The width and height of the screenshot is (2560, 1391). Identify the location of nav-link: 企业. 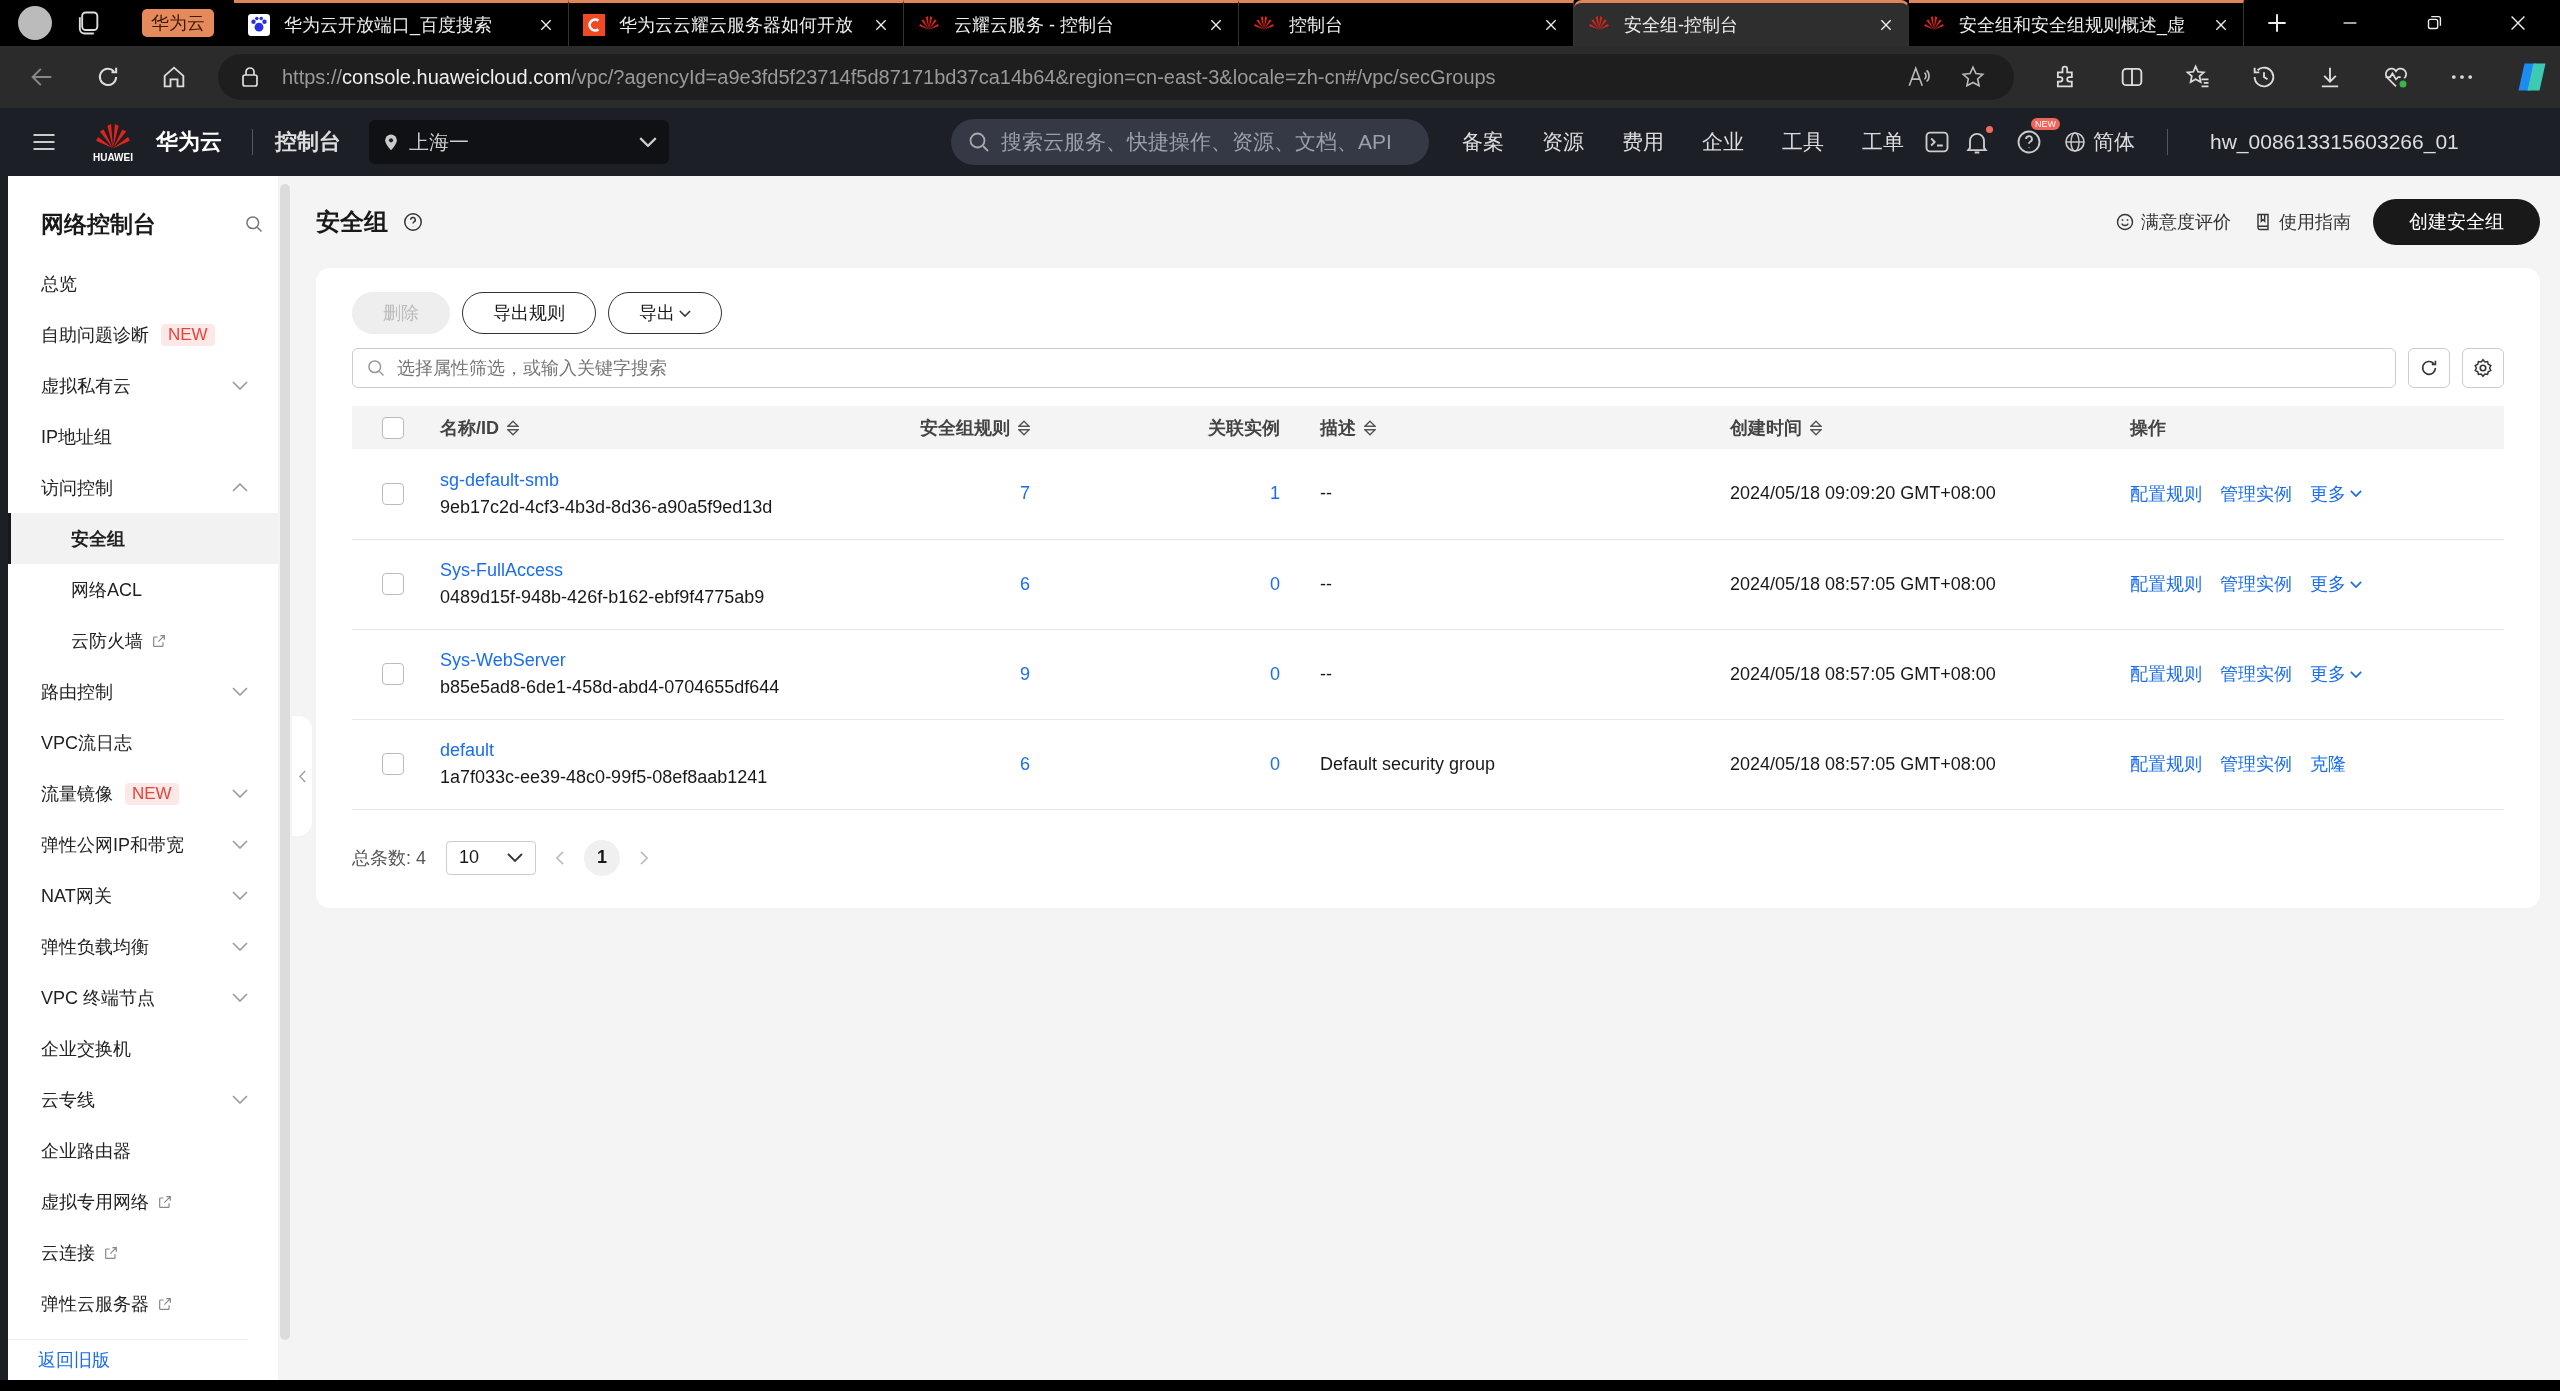
(1723, 142).